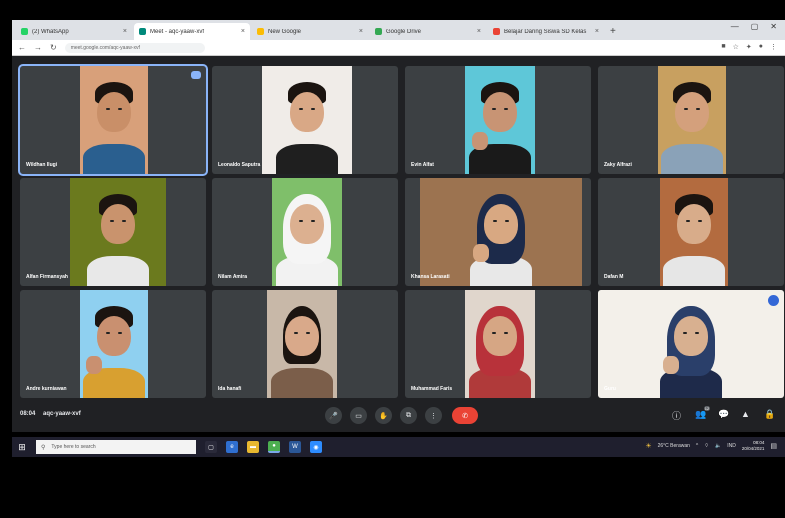 This screenshot has height=518, width=785. Describe the element at coordinates (614, 277) in the screenshot. I see `participant-name: Dafan M` at that location.